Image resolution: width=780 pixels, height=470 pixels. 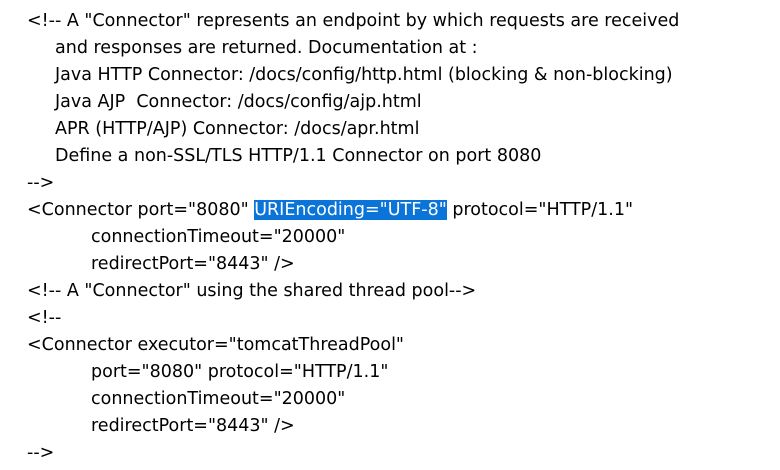 I want to click on code-line: port="8080" protocol="HTTP/1.1", so click(x=239, y=372).